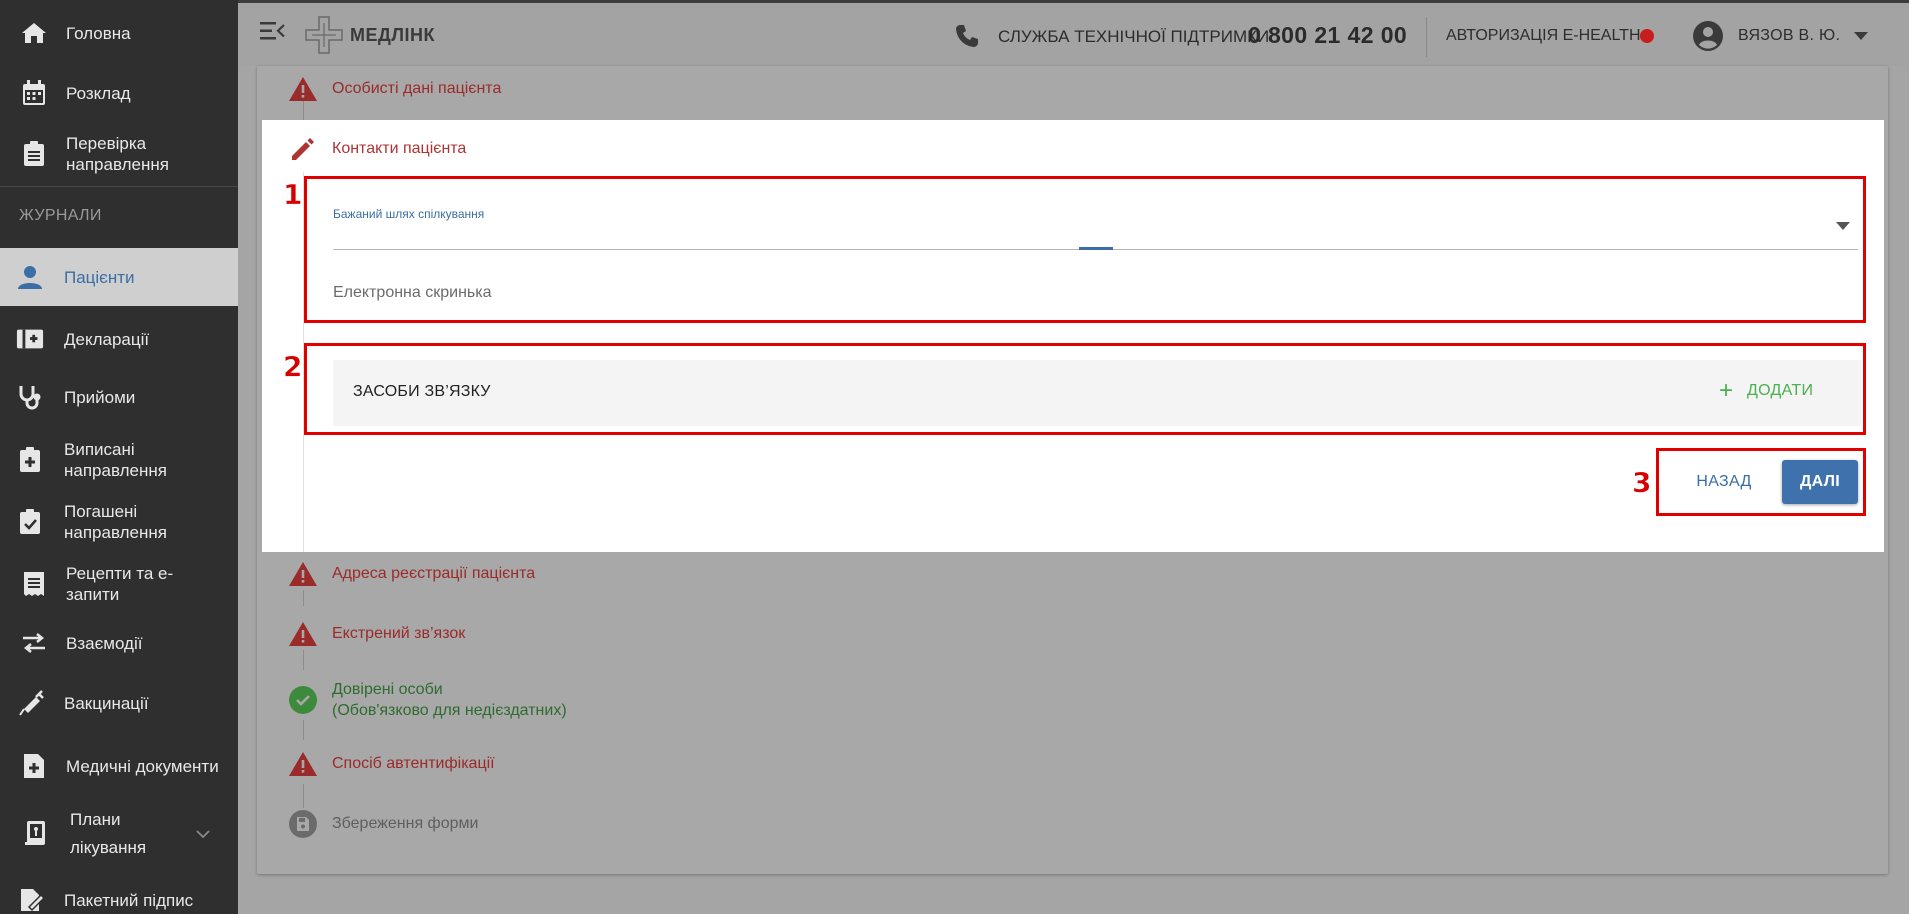 The height and width of the screenshot is (914, 1909). What do you see at coordinates (449, 710) in the screenshot?
I see `step-sublabel: (Обов'язково для недієздатних)` at bounding box center [449, 710].